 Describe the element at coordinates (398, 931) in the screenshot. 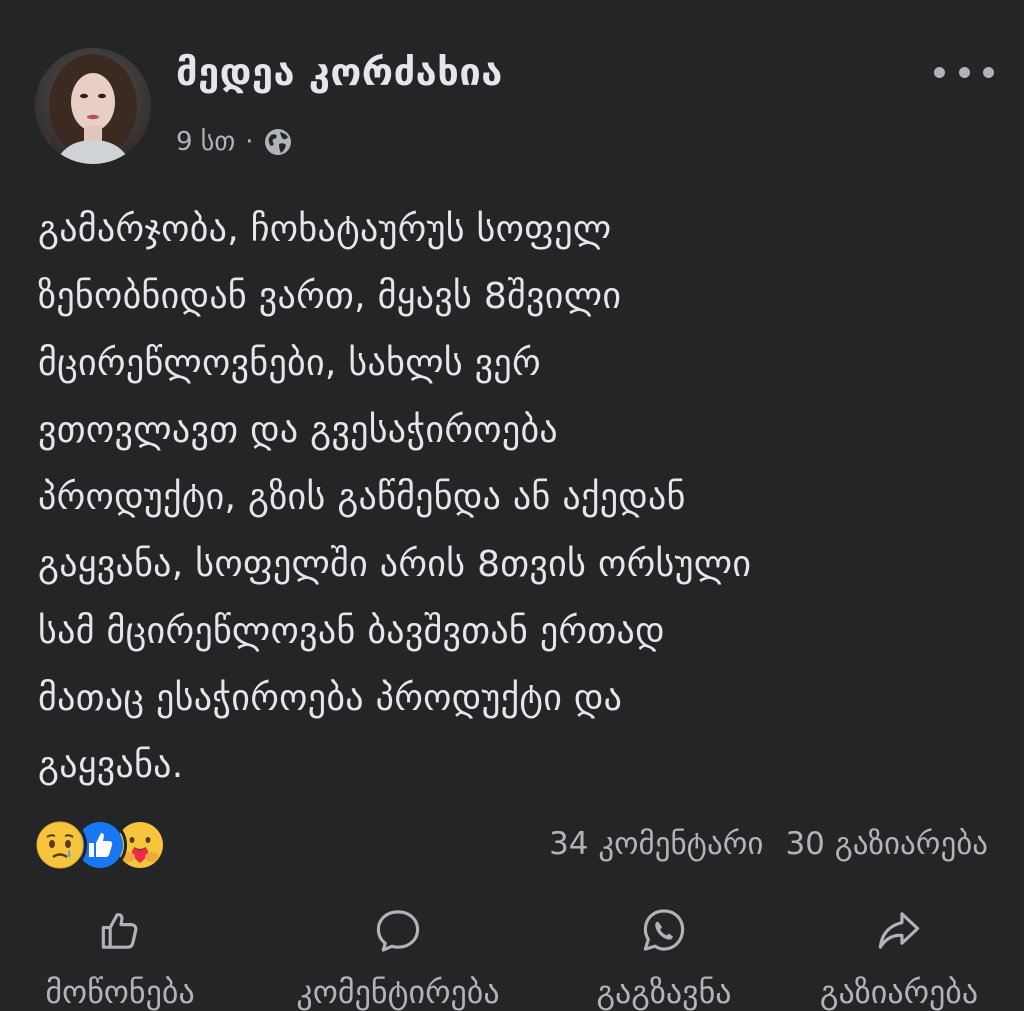

I see `comment-bubble-icon` at that location.